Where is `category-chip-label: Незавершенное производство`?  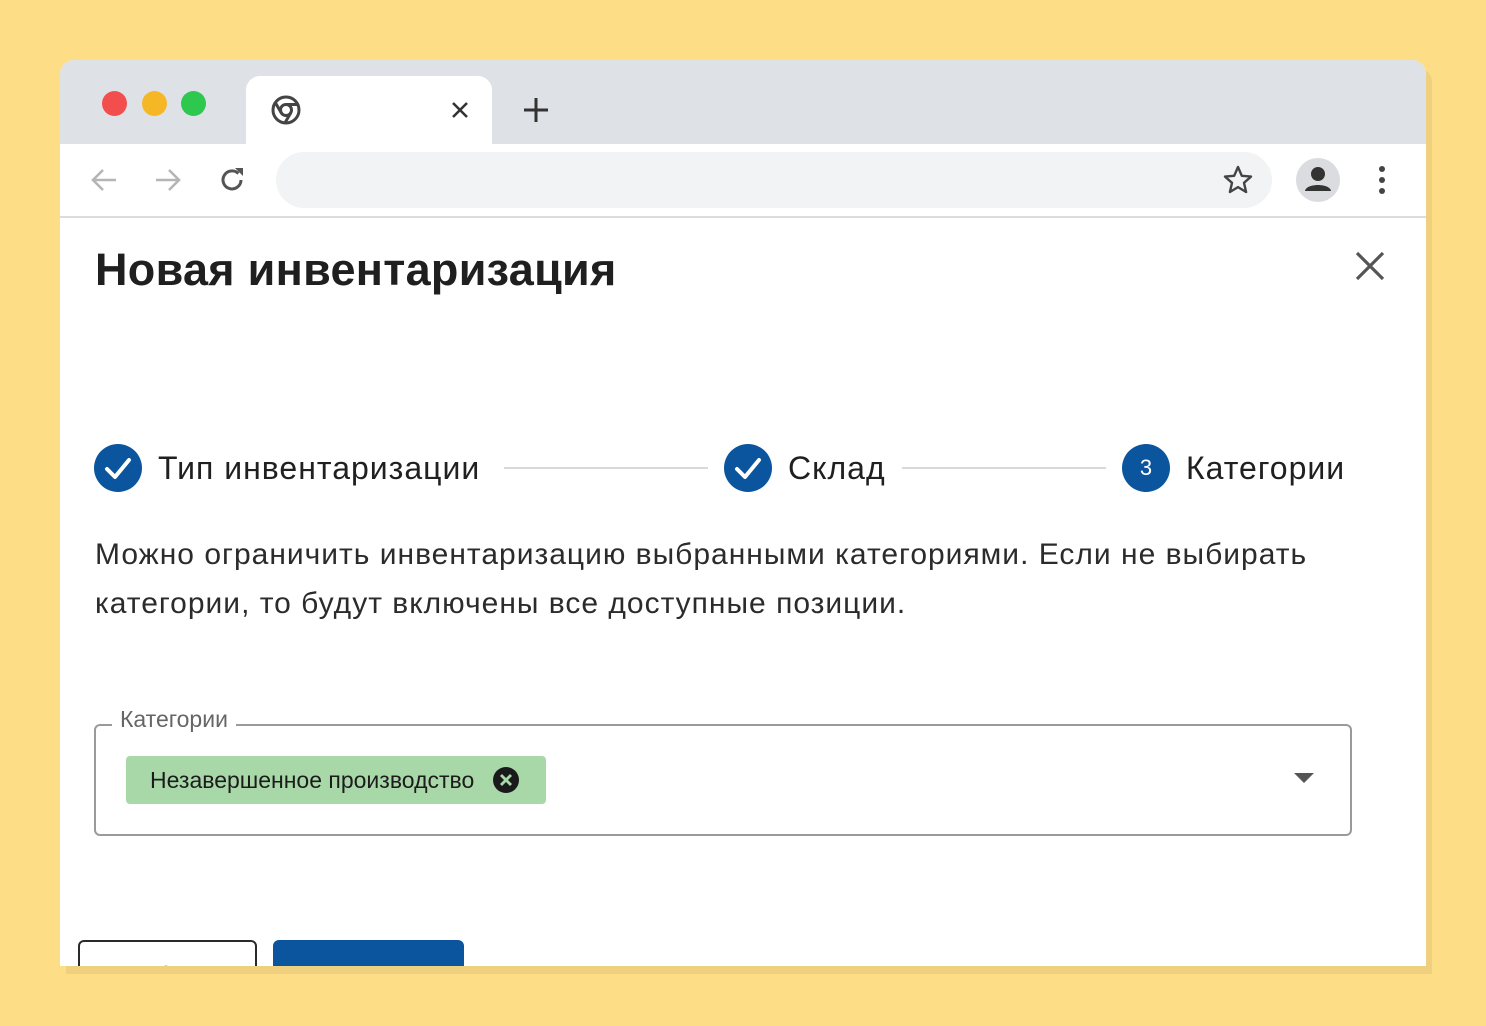 category-chip-label: Незавершенное производство is located at coordinates (312, 779).